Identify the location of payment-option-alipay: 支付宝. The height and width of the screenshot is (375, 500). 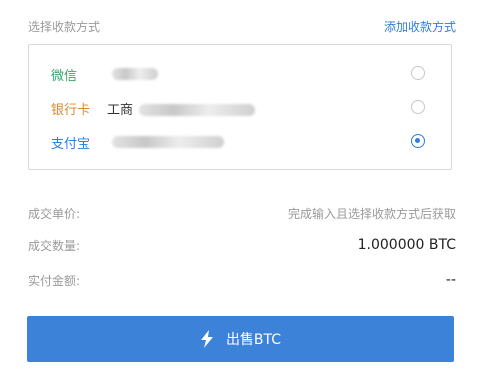
(240, 142).